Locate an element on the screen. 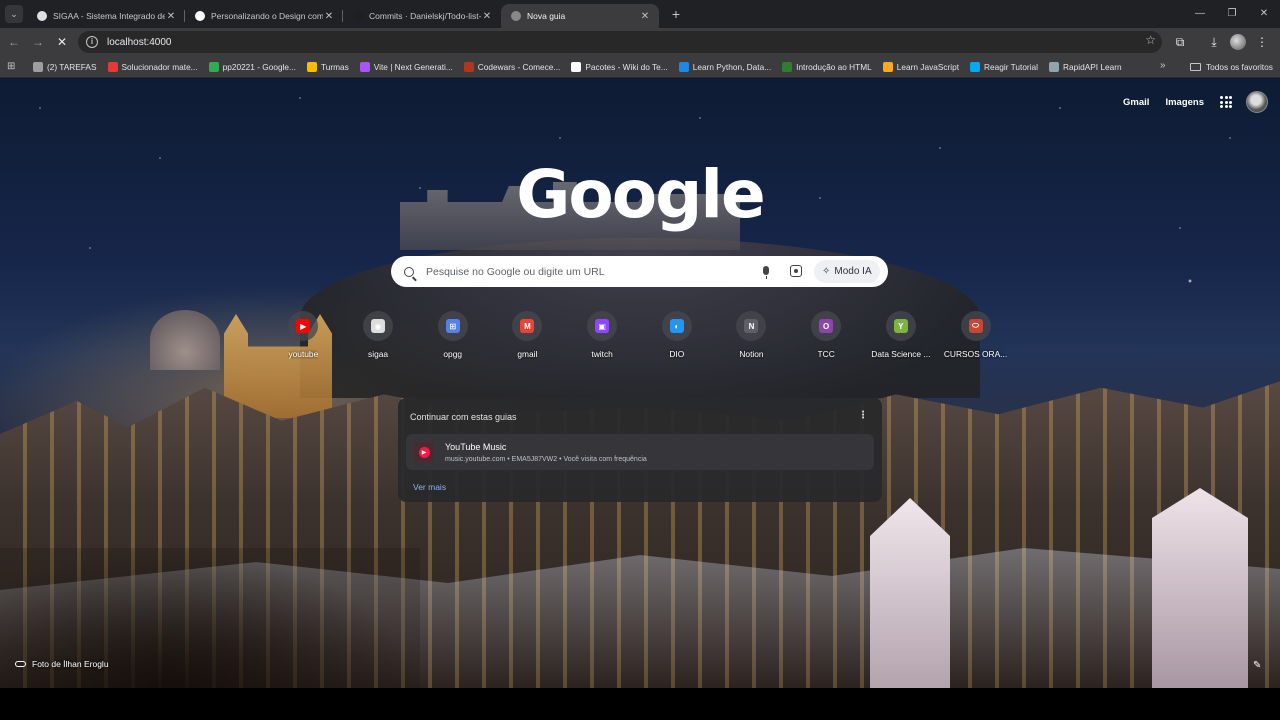 This screenshot has height=720, width=1280. tab-favicon-icon is located at coordinates (516, 16).